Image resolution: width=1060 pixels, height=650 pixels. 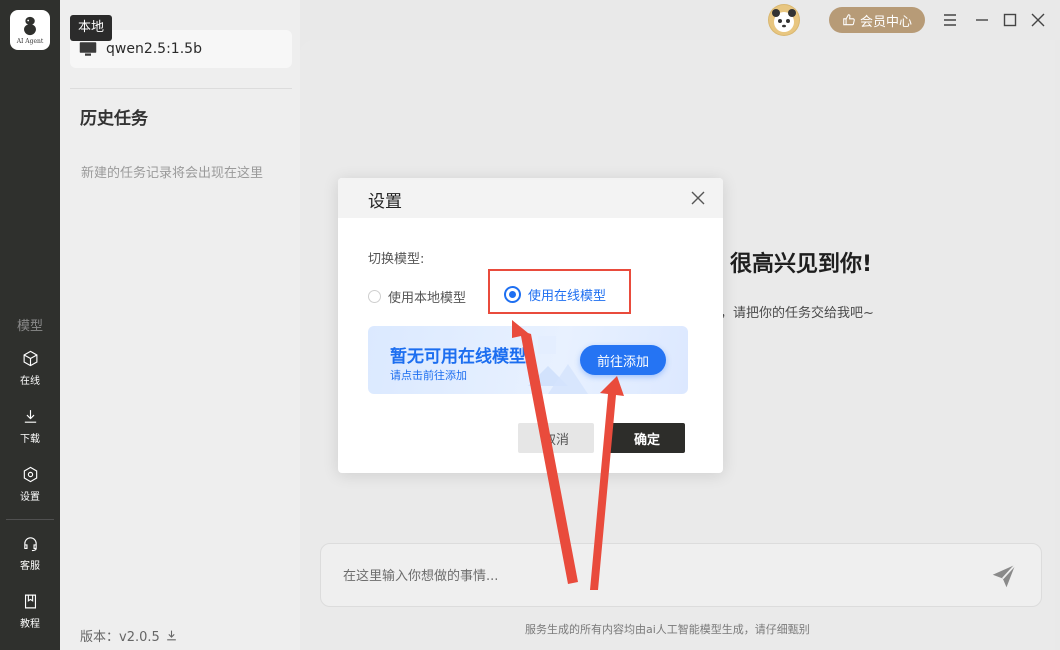 I want to click on version-label: 版本：v2.0.5, so click(x=129, y=635).